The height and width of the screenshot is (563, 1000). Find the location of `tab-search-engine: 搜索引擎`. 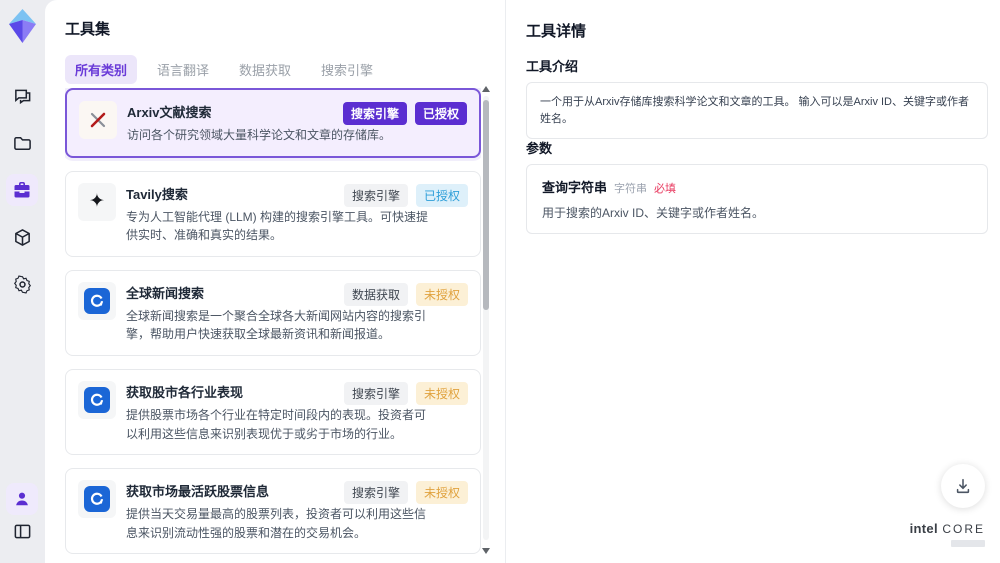

tab-search-engine: 搜索引擎 is located at coordinates (347, 69).